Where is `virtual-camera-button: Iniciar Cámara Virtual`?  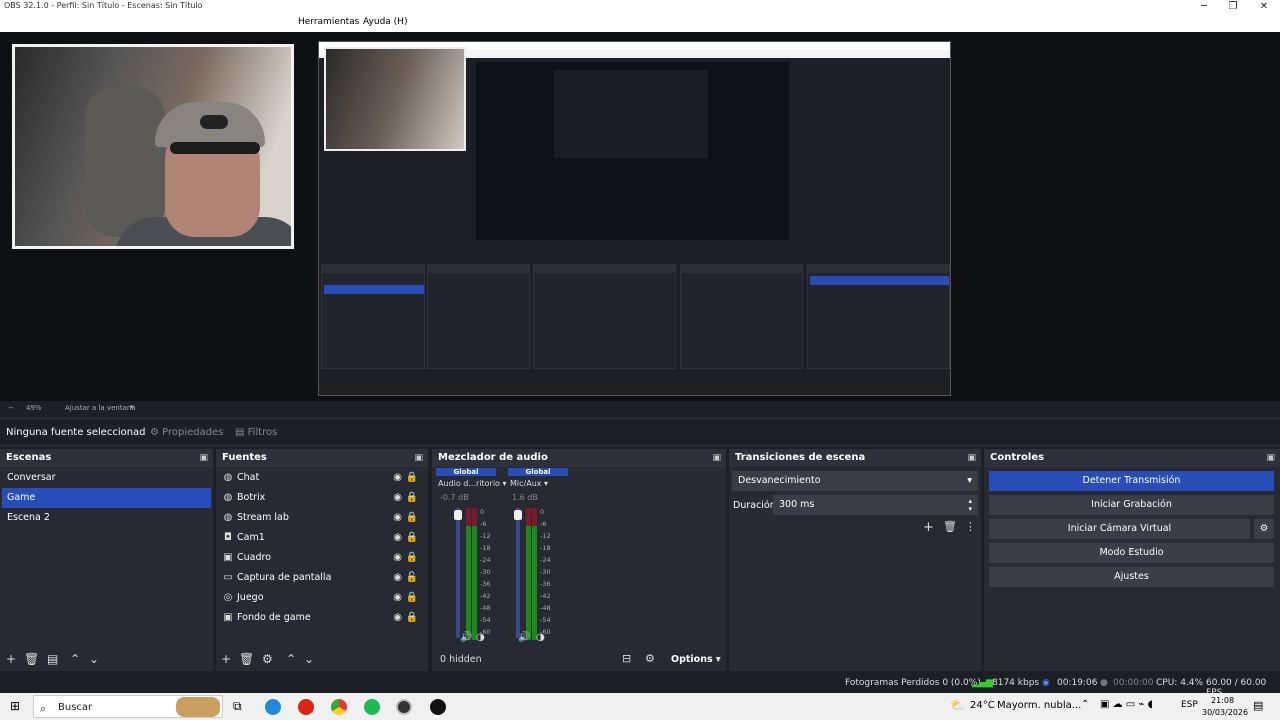 virtual-camera-button: Iniciar Cámara Virtual is located at coordinates (1119, 529).